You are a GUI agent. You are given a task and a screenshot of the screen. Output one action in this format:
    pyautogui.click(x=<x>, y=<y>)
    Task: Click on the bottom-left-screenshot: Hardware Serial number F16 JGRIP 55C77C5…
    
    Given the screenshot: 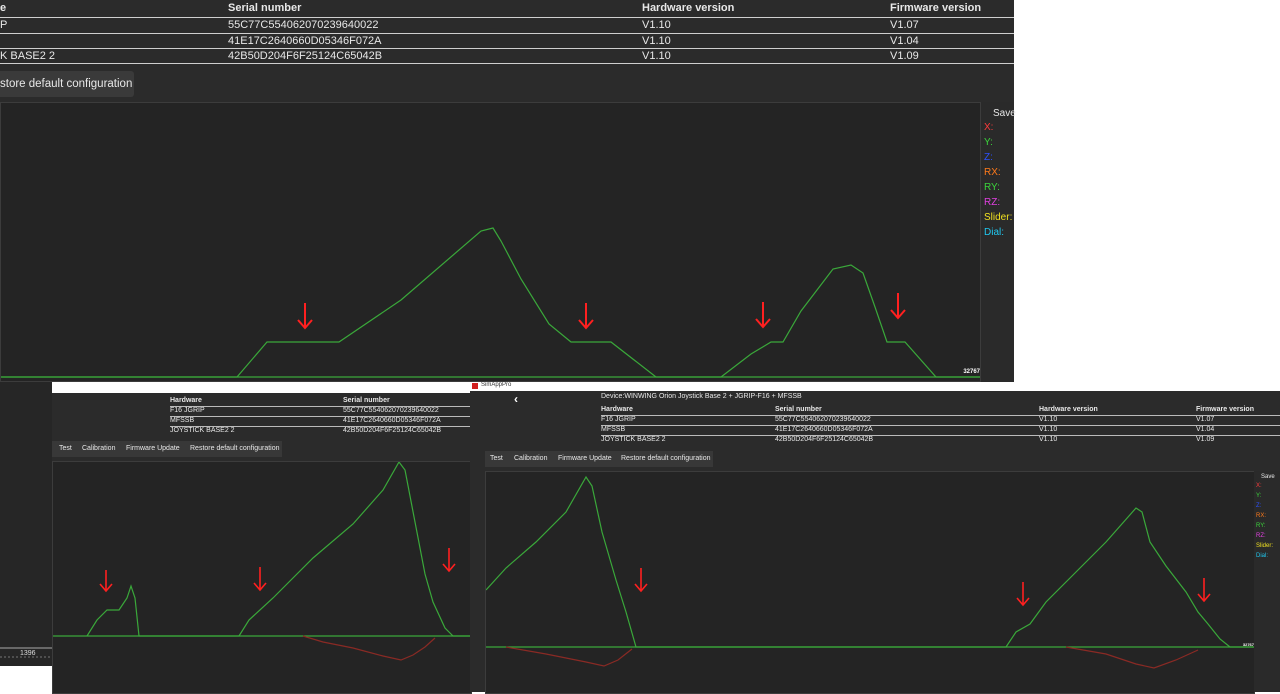 What is the action you would take?
    pyautogui.click(x=262, y=543)
    